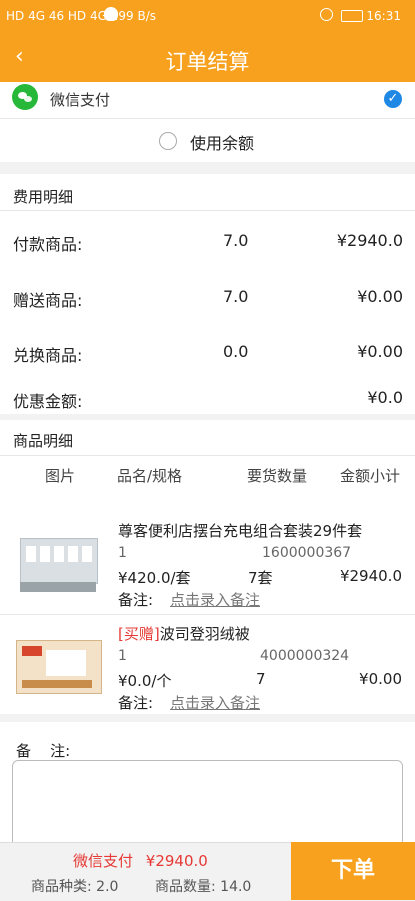 This screenshot has width=415, height=901. I want to click on use-balance-label: 使用余额, so click(222, 143).